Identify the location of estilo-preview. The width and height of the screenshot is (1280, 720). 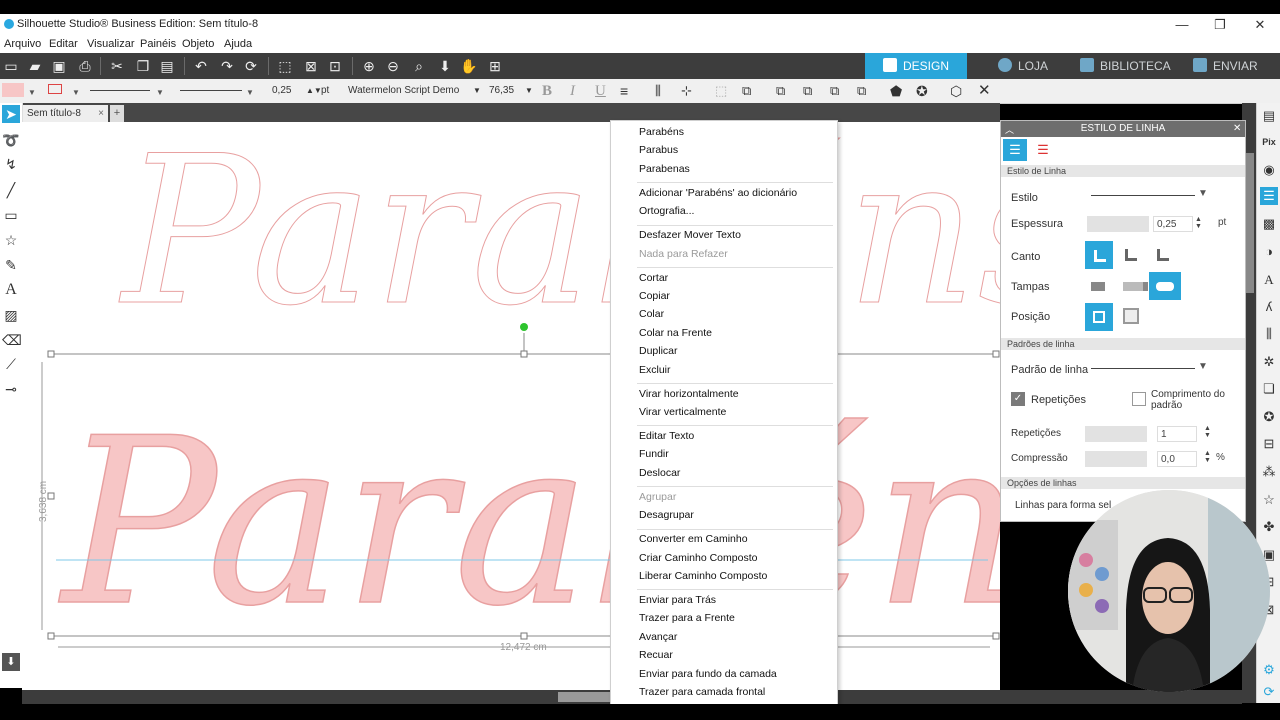
(1143, 195).